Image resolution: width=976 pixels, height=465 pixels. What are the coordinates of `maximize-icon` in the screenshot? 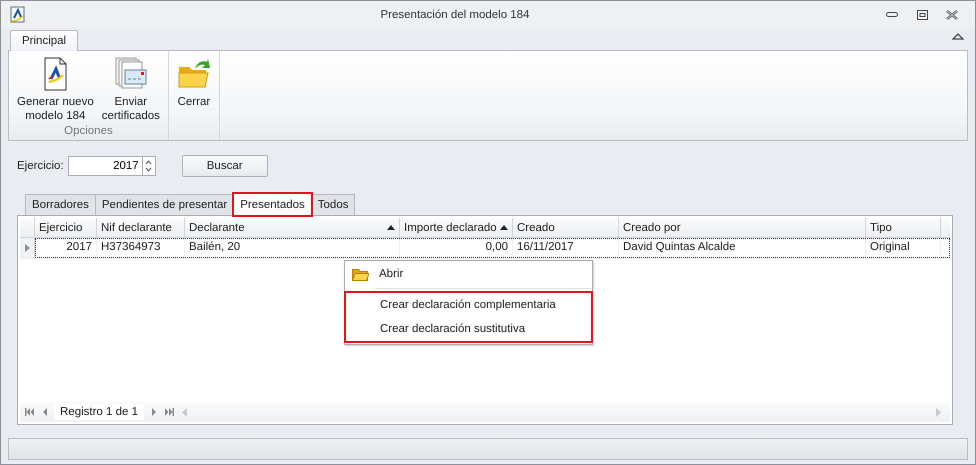 It's located at (922, 15).